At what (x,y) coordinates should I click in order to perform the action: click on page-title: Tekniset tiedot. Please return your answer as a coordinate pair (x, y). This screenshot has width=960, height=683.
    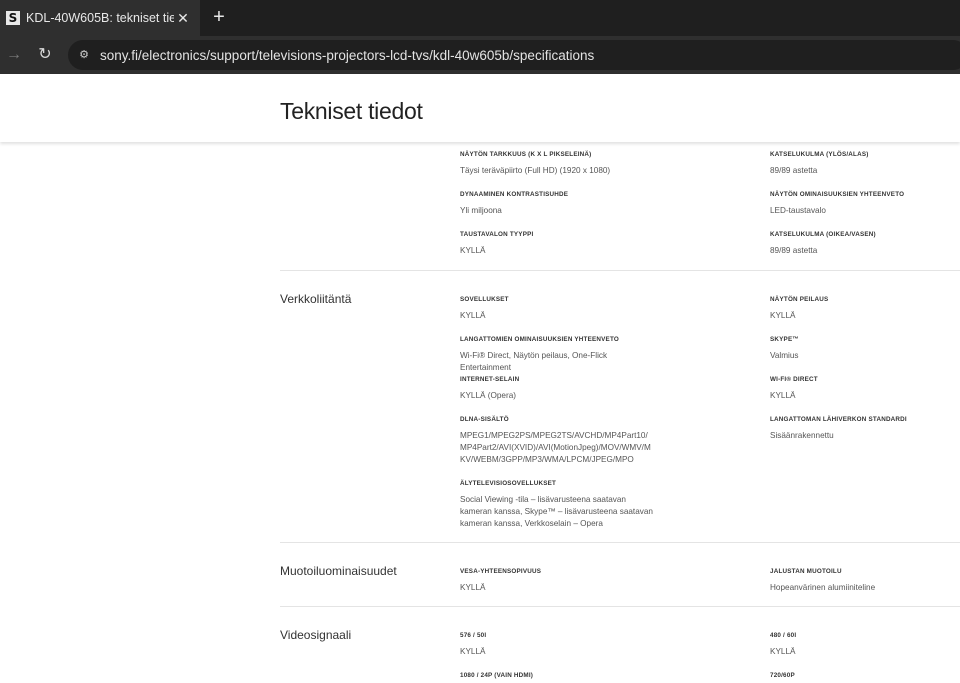
    Looking at the image, I should click on (351, 111).